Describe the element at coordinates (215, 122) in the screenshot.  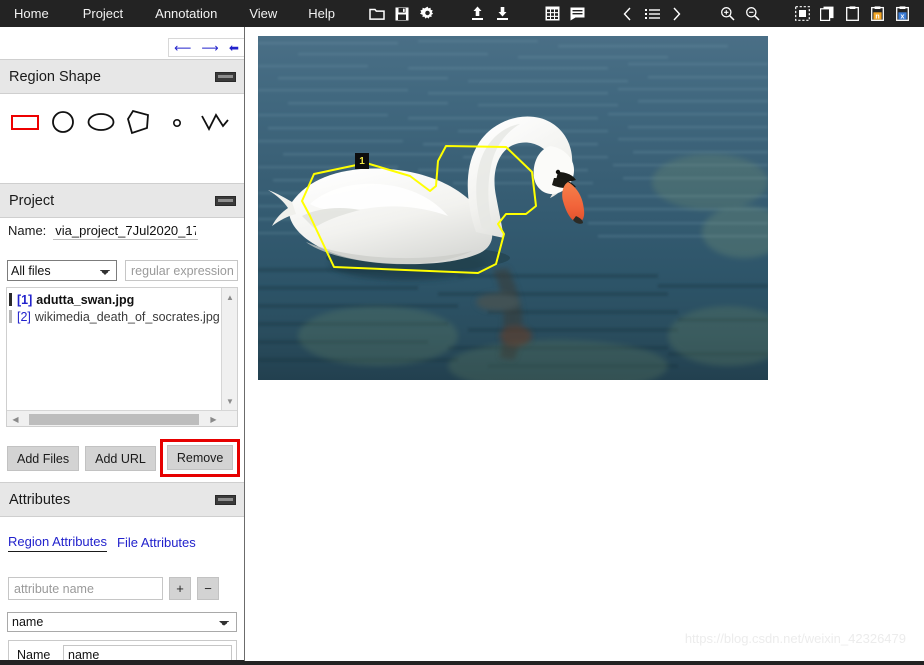
I see `shape-polyline-tool` at that location.